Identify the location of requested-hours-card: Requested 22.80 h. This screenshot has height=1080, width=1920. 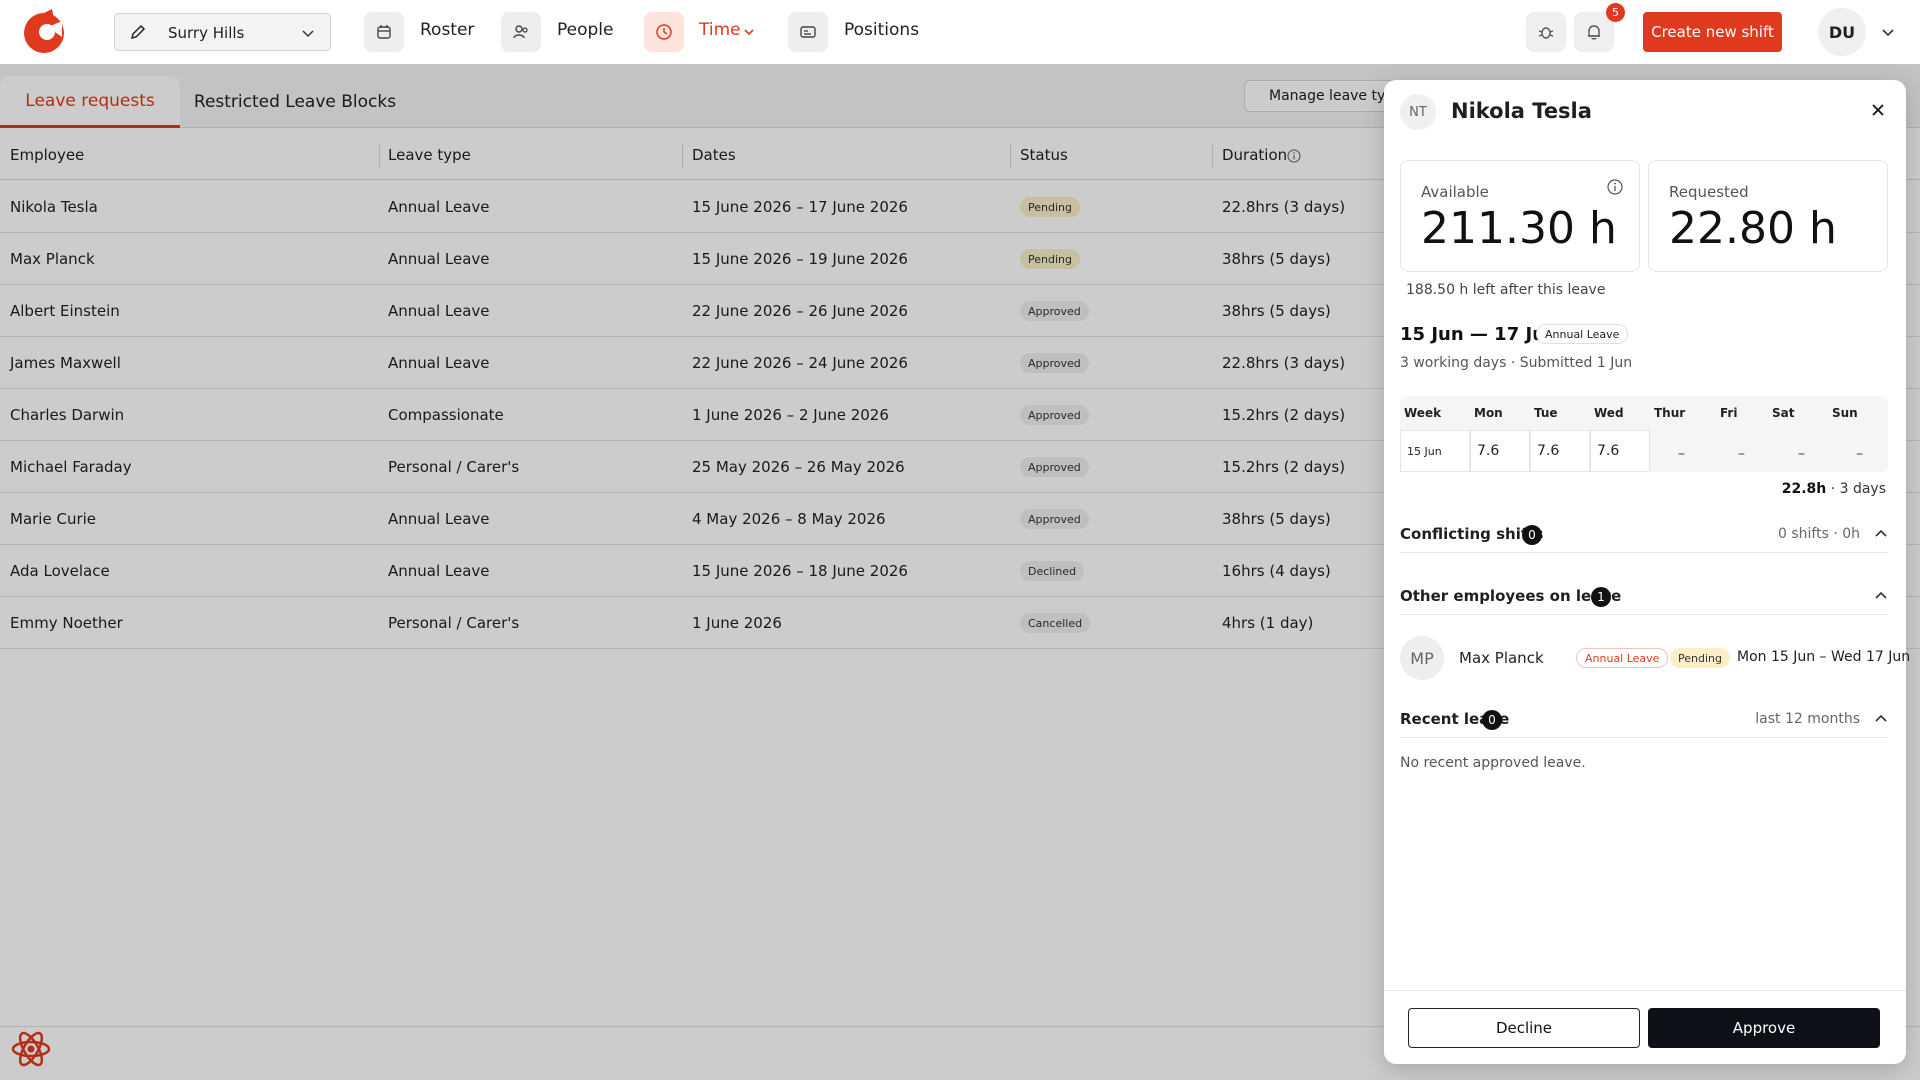
(1768, 216).